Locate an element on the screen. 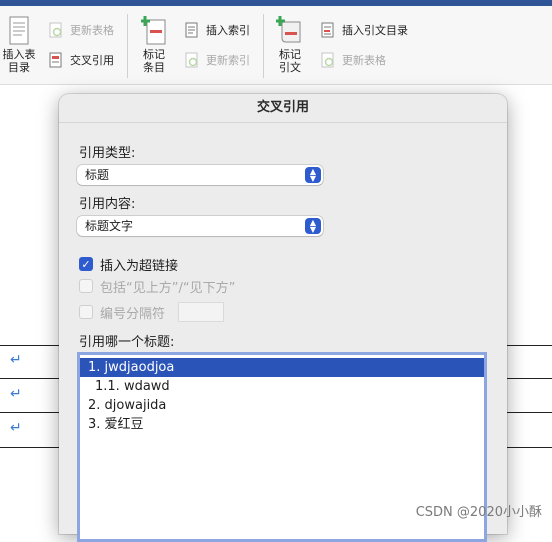 Image resolution: width=552 pixels, height=542 pixels. which-heading-label: 引用哪一个标题: is located at coordinates (126, 340).